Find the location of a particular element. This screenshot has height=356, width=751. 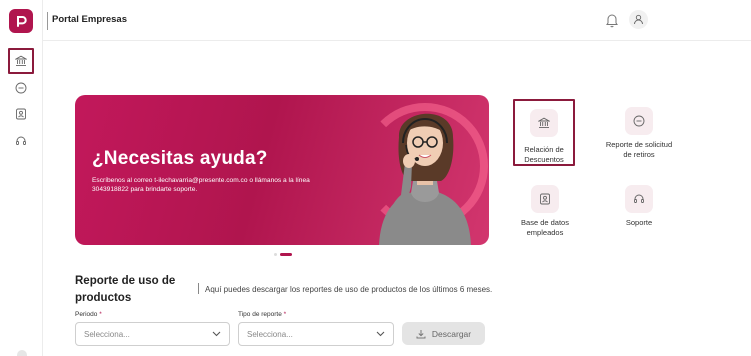

report-section-title: Reporte de uso de productos is located at coordinates (125, 289).